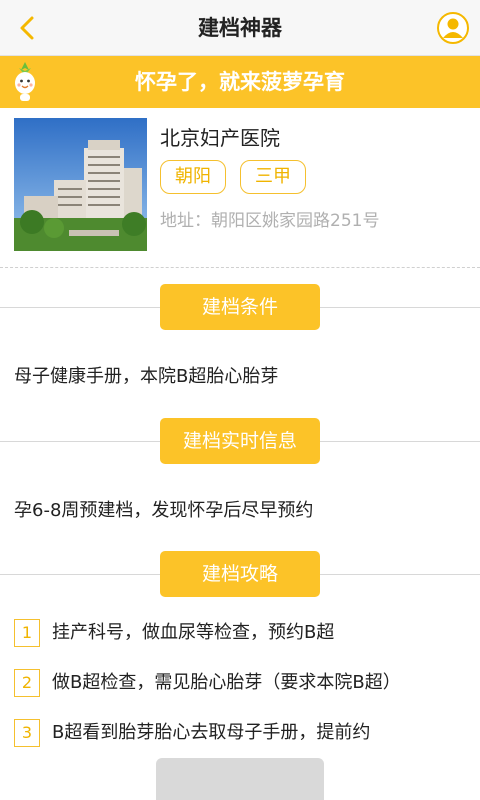 The image size is (480, 800). I want to click on section-header-conditions: 建档条件, so click(240, 307).